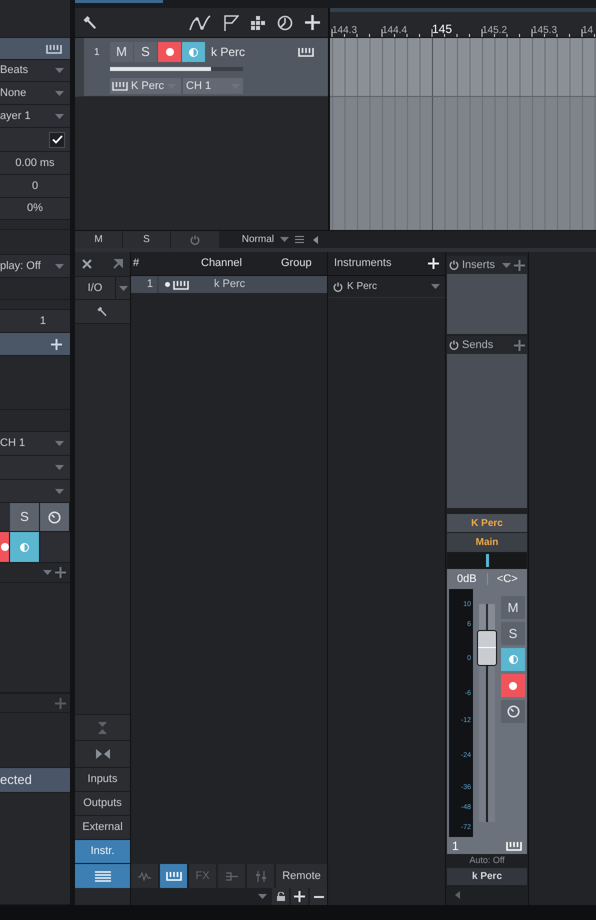 Image resolution: width=596 pixels, height=920 pixels. What do you see at coordinates (478, 345) in the screenshot?
I see `section-label: Sends` at bounding box center [478, 345].